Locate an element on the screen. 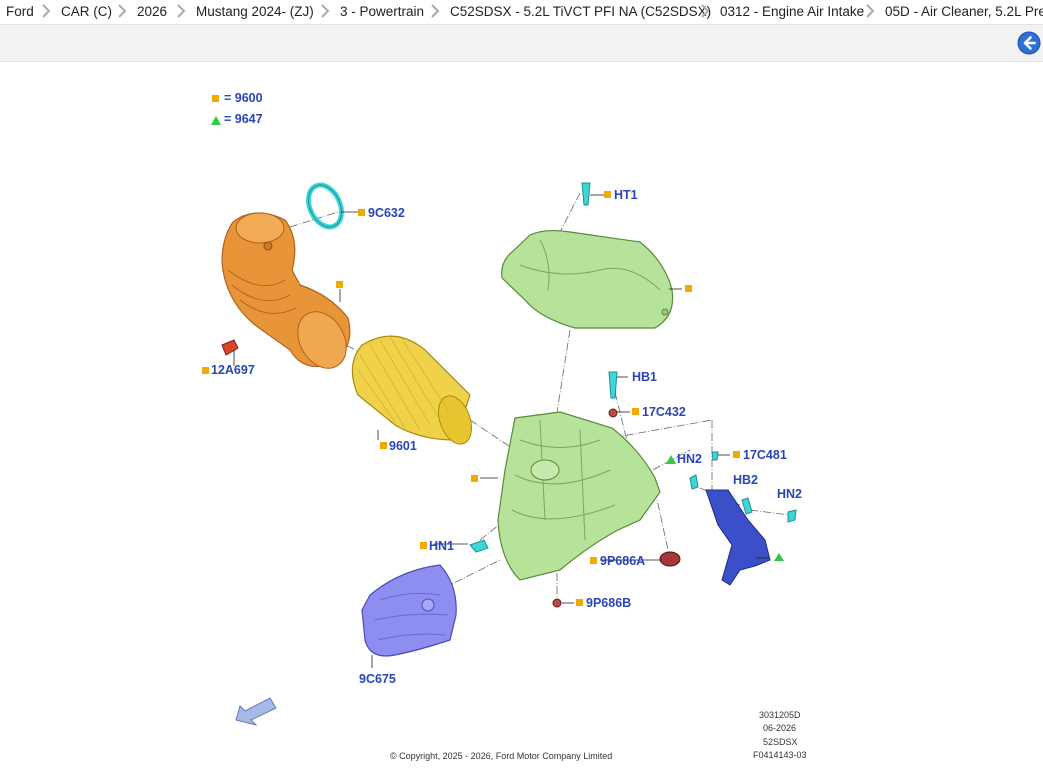  arrow-down-left-icon is located at coordinates (256, 711).